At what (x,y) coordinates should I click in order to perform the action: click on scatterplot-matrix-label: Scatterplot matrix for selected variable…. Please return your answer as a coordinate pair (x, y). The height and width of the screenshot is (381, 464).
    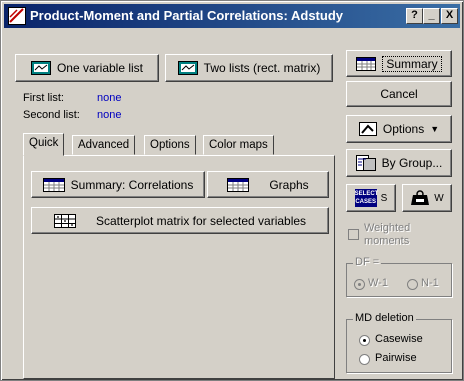
    Looking at the image, I should click on (201, 220).